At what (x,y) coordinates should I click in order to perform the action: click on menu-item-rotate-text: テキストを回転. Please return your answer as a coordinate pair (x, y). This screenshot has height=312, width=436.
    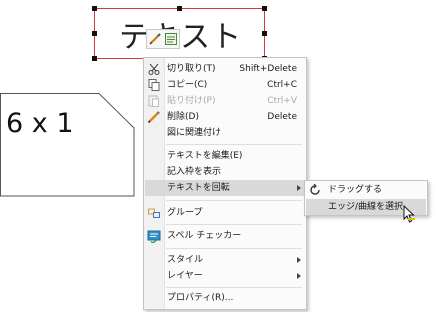
    Looking at the image, I should click on (225, 188).